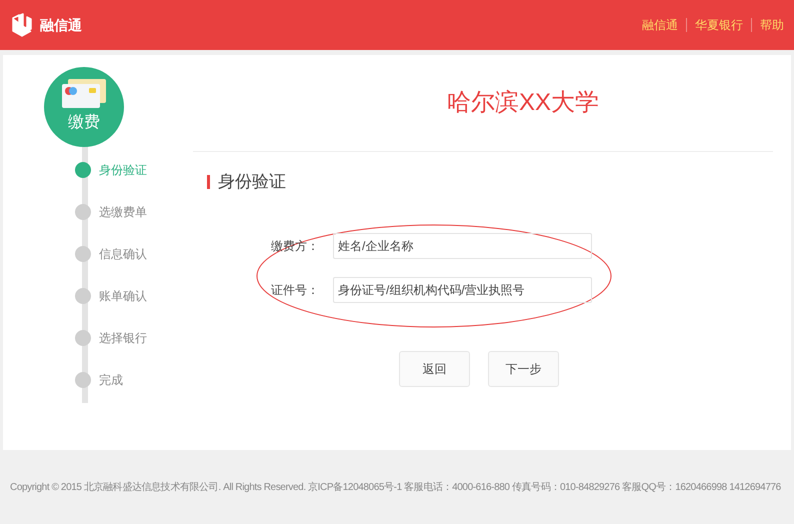 The image size is (794, 524). Describe the element at coordinates (123, 253) in the screenshot. I see `step-label: 信息确认` at that location.